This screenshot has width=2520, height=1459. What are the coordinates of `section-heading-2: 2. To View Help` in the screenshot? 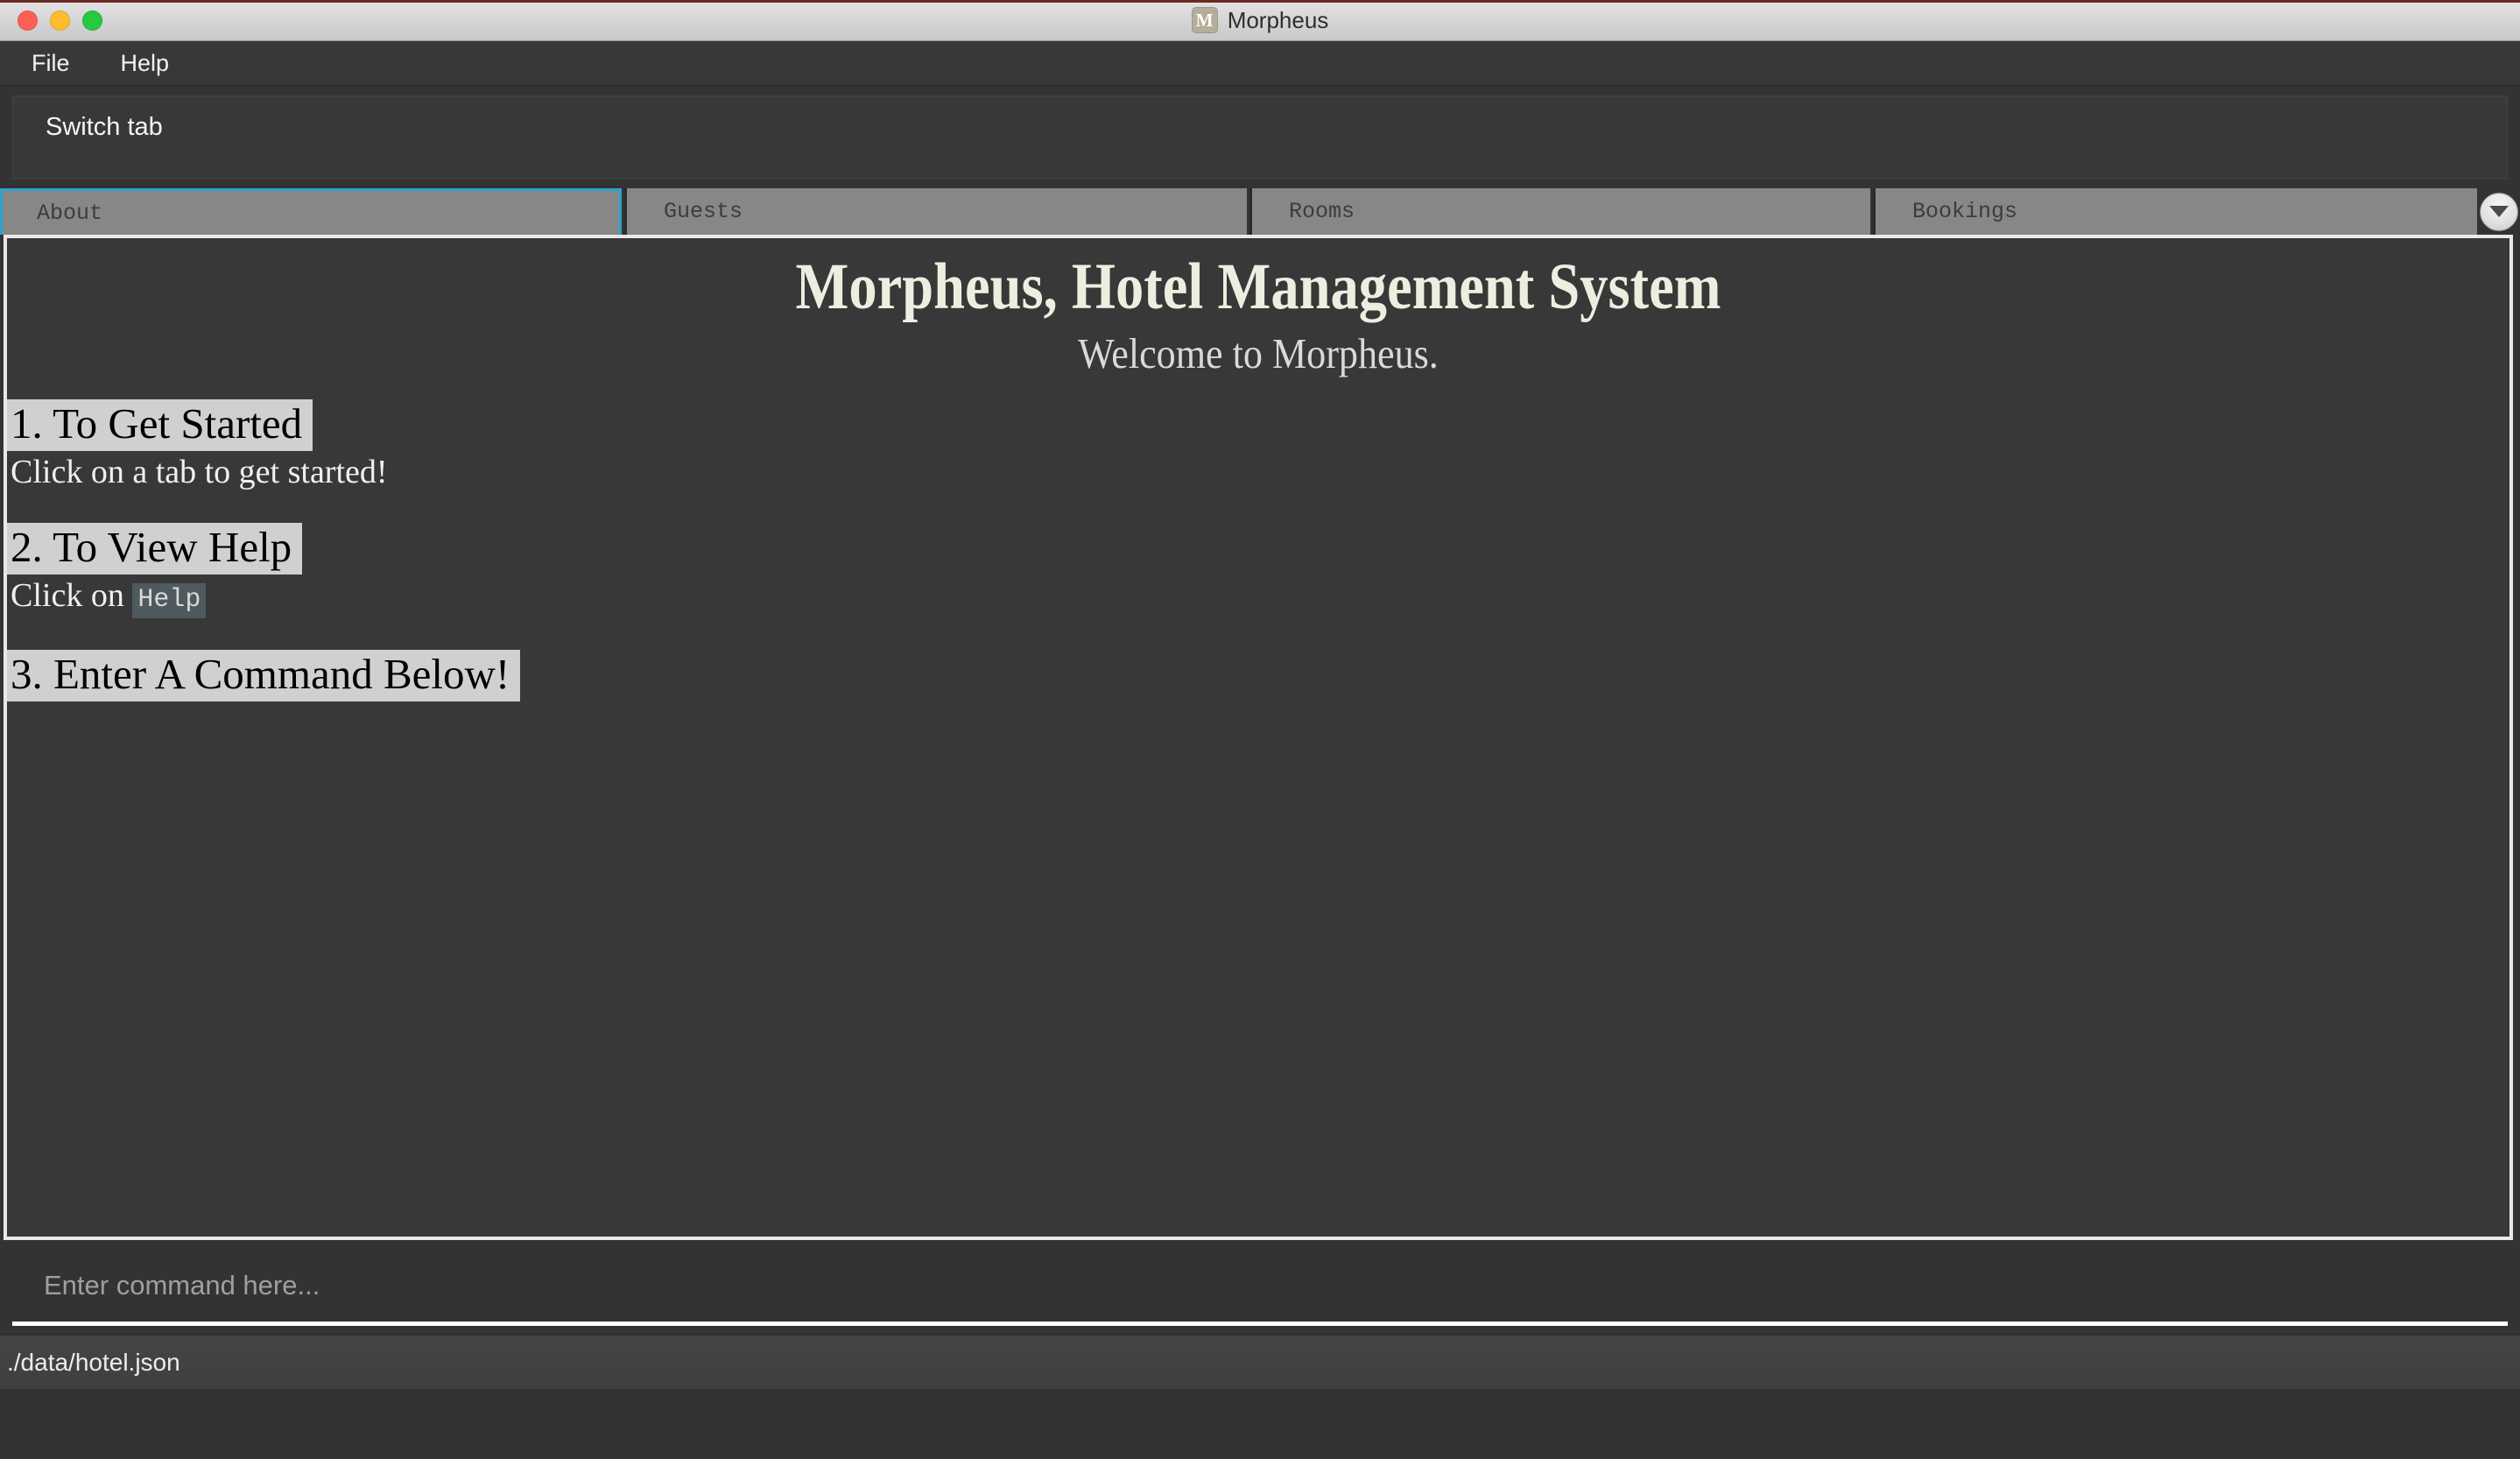 It's located at (155, 548).